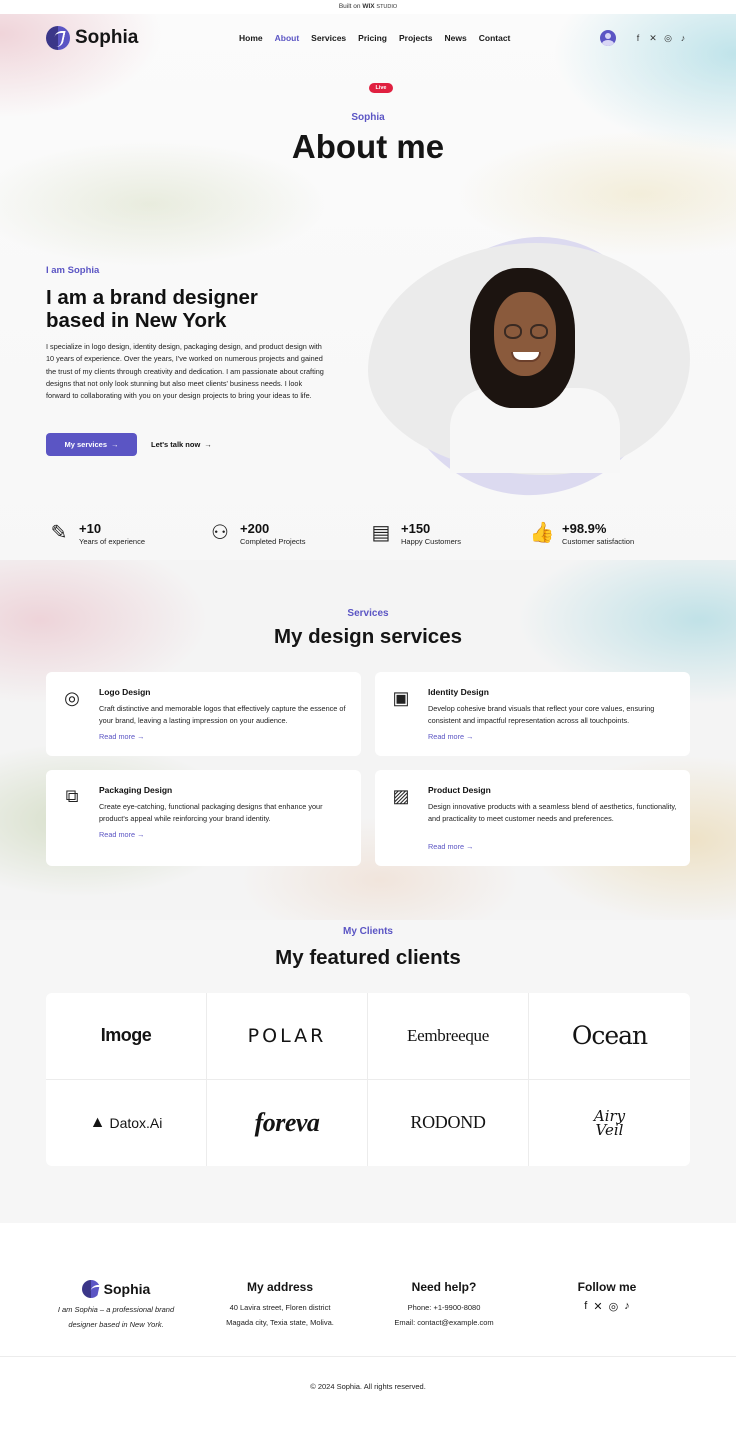  I want to click on built-on-wix-banner: Built on WIX STUDIO, so click(368, 7).